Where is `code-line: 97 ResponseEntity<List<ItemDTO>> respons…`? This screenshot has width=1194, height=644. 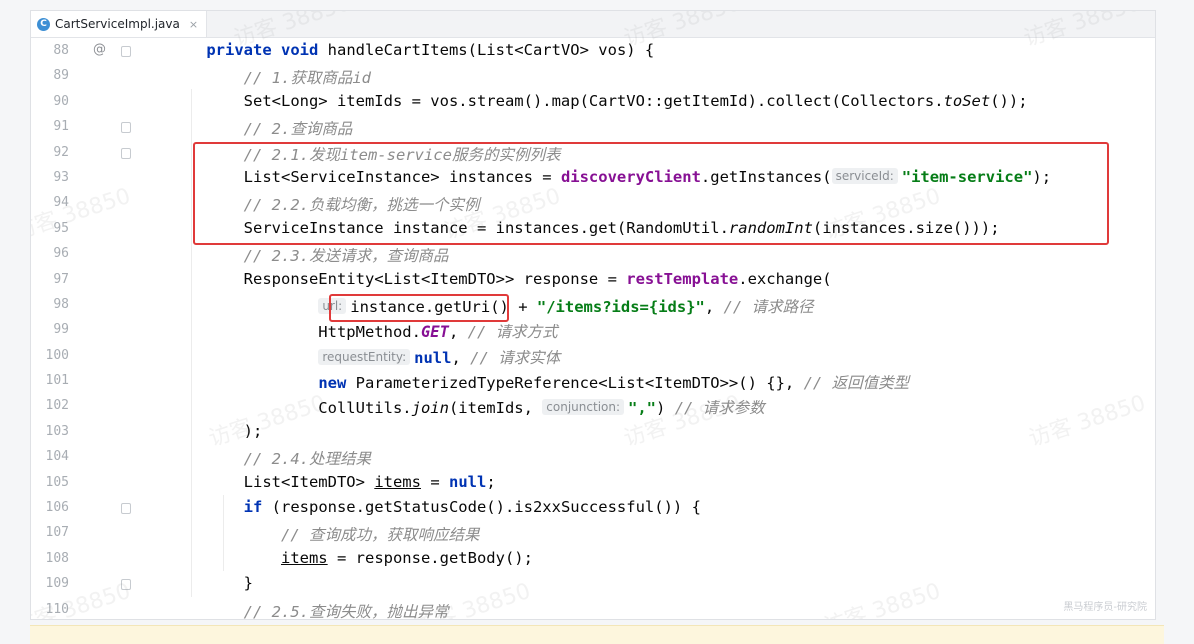
code-line: 97 ResponseEntity<List<ItemDTO>> respons… is located at coordinates (593, 279).